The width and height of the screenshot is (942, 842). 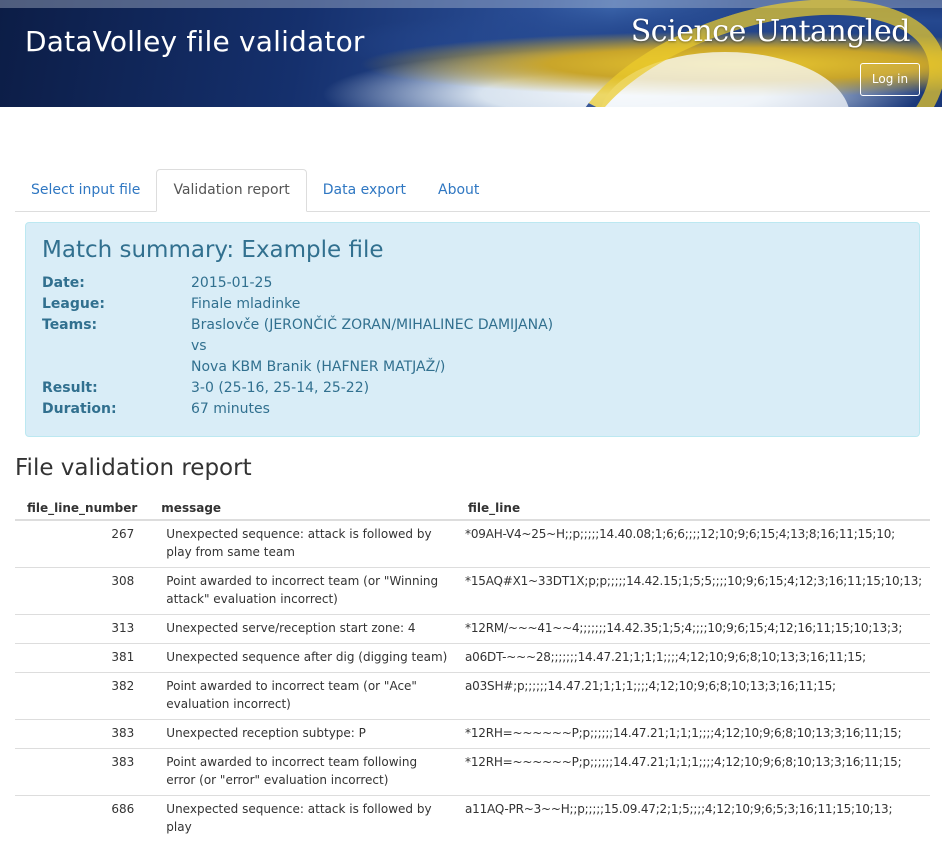 I want to click on result-value: 3-0 (25-16, 25-14, 25-22), so click(x=547, y=388).